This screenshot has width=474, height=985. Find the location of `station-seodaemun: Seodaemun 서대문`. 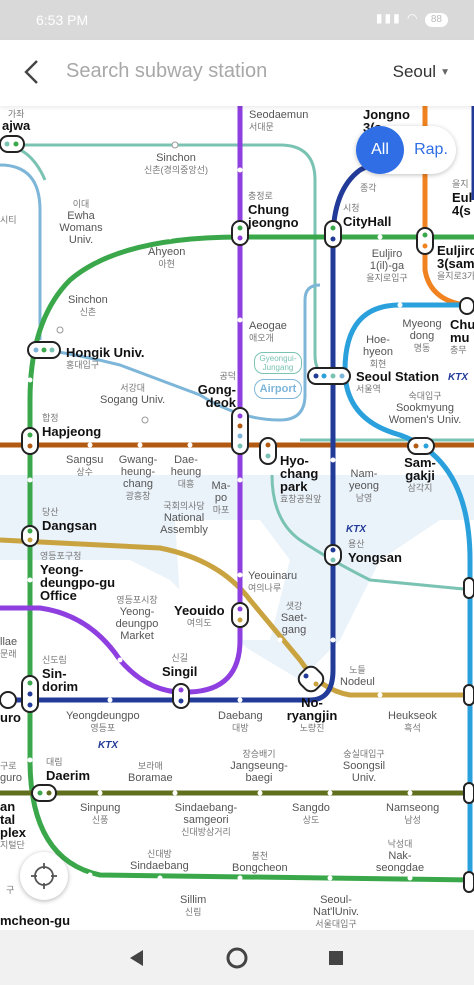

station-seodaemun: Seodaemun 서대문 is located at coordinates (278, 121).